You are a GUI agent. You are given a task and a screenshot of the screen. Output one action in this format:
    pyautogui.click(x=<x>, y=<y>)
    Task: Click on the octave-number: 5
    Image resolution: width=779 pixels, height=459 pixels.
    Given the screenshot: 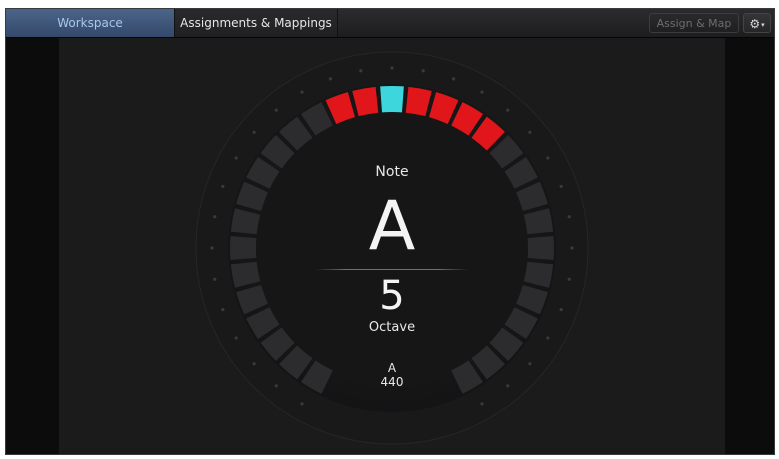 What is the action you would take?
    pyautogui.click(x=392, y=296)
    